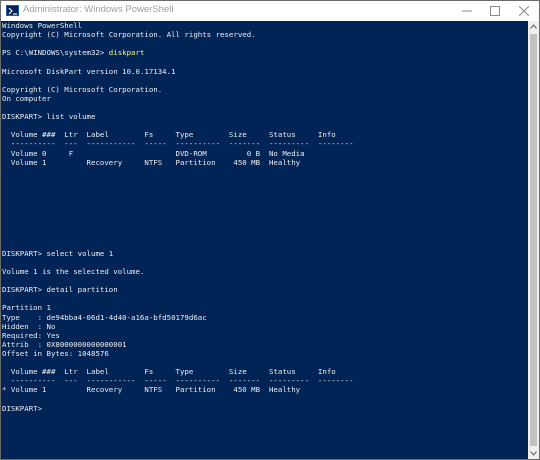  What do you see at coordinates (178, 353) in the screenshot?
I see `console-line: Offset in Bytes: 1048576` at bounding box center [178, 353].